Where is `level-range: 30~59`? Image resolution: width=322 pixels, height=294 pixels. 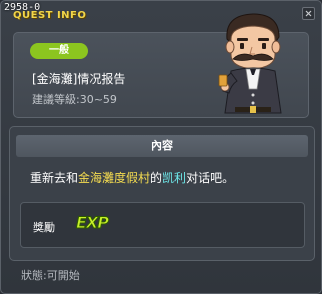 level-range: 30~59 is located at coordinates (98, 99).